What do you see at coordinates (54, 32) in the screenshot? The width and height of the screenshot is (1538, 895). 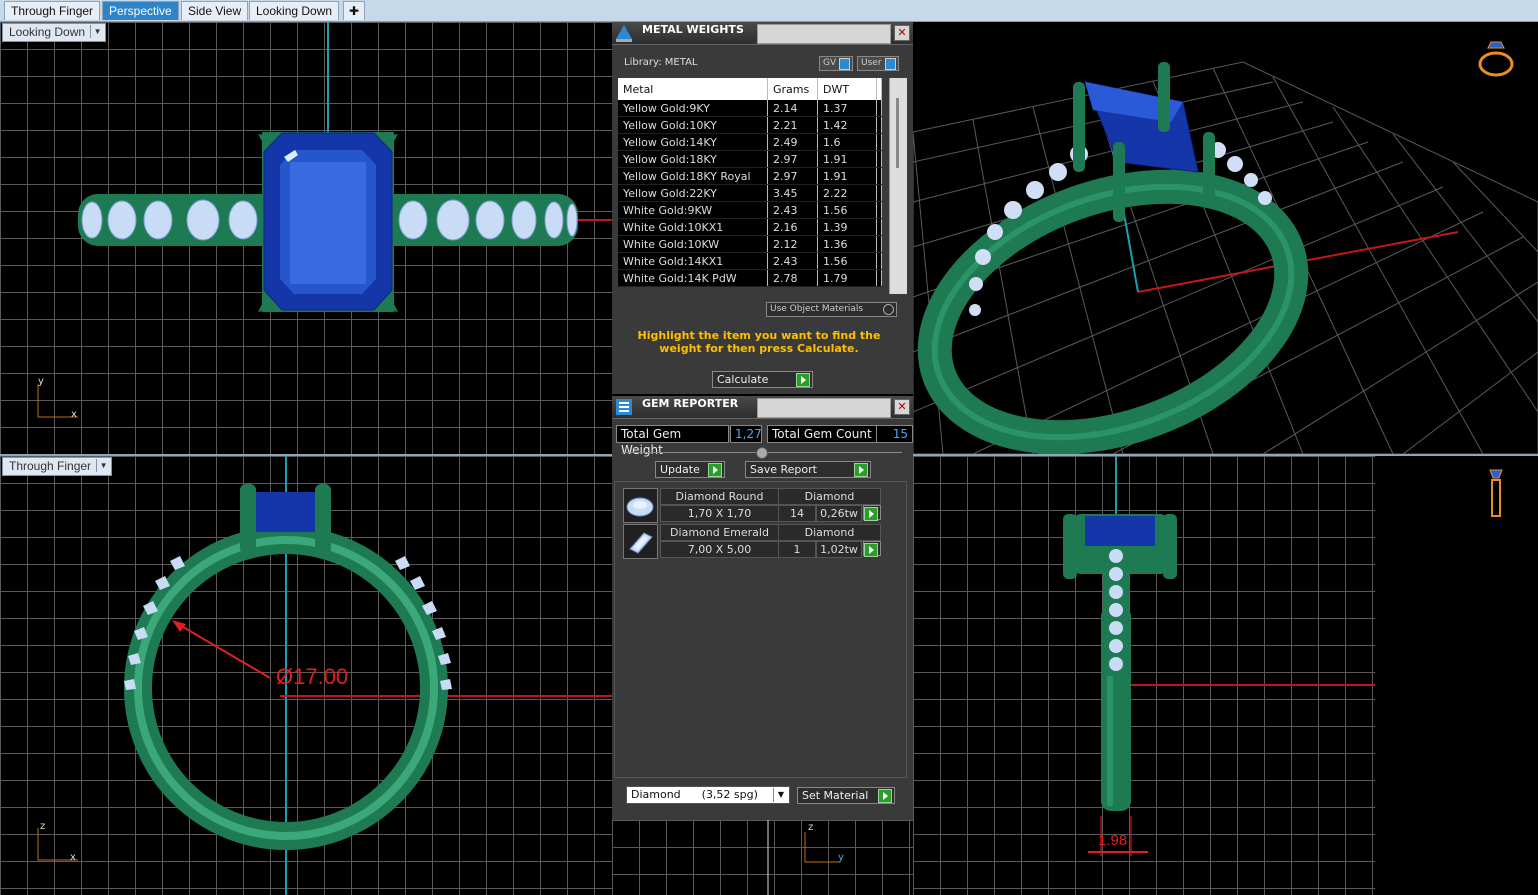 I see `view-dropdown-looking-down: Looking Down ▼` at bounding box center [54, 32].